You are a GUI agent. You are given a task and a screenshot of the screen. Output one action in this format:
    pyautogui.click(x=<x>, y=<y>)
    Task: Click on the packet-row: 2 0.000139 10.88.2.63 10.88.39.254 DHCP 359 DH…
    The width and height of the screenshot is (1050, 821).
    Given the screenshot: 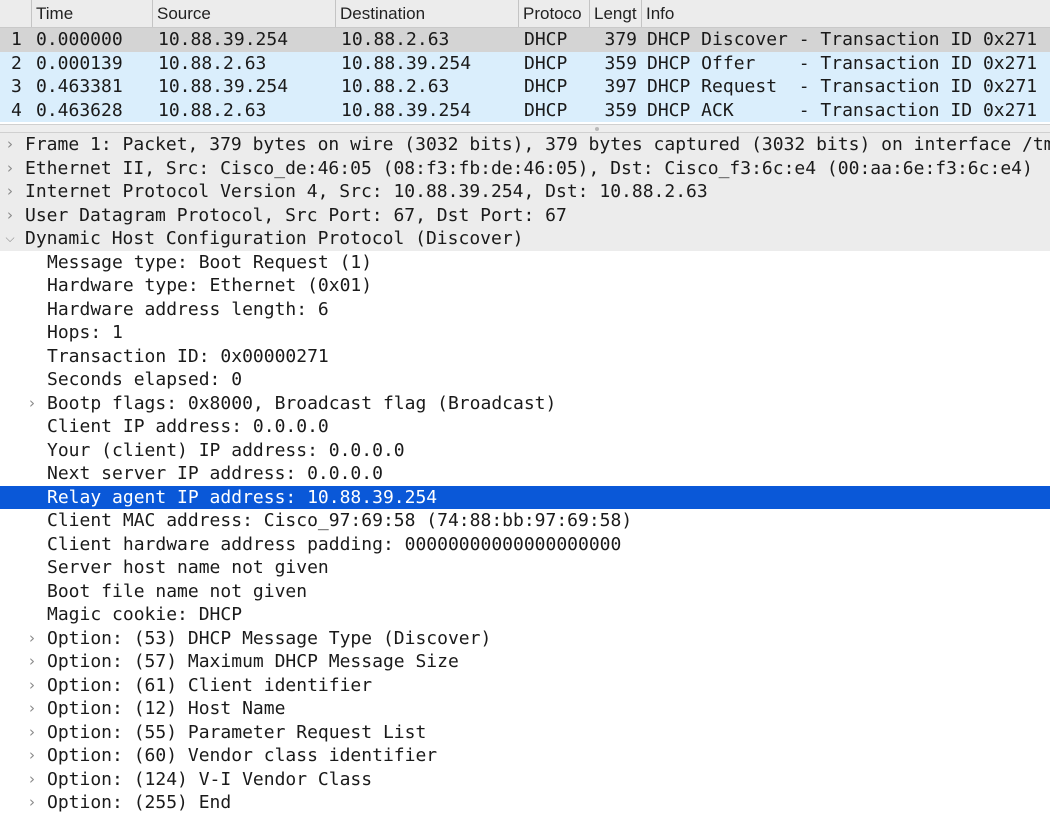 What is the action you would take?
    pyautogui.click(x=525, y=63)
    